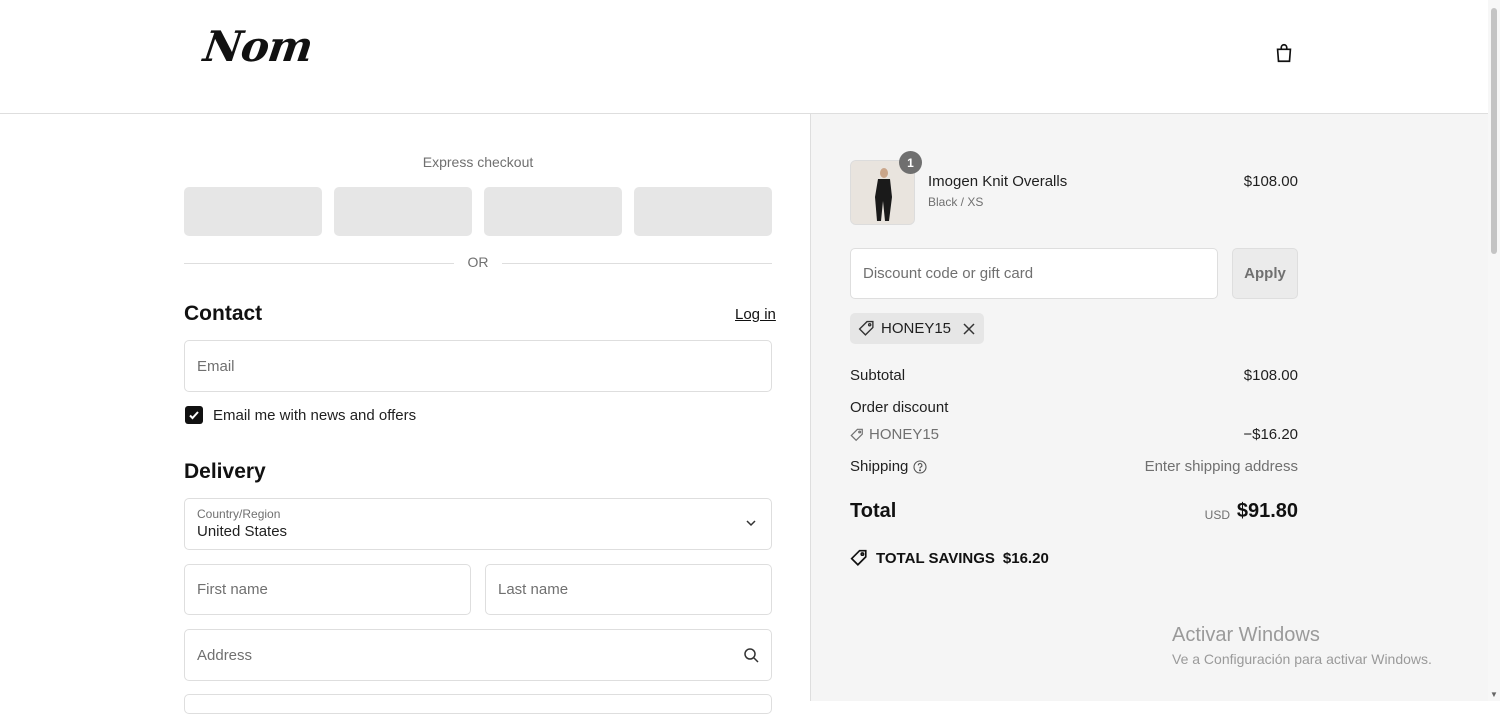 The height and width of the screenshot is (714, 1500). Describe the element at coordinates (478, 162) in the screenshot. I see `express-checkout-title: Express checkout` at that location.